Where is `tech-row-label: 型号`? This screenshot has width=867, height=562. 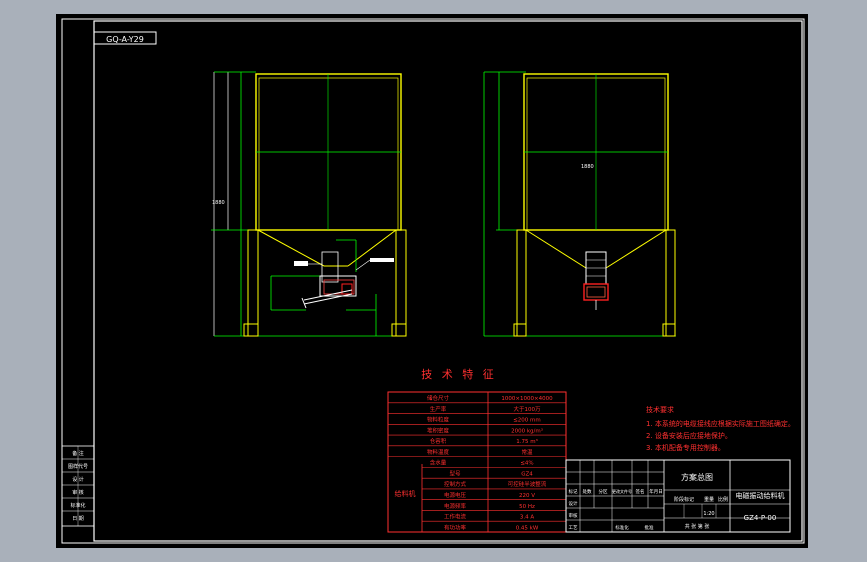
tech-row-label: 型号 is located at coordinates (455, 473).